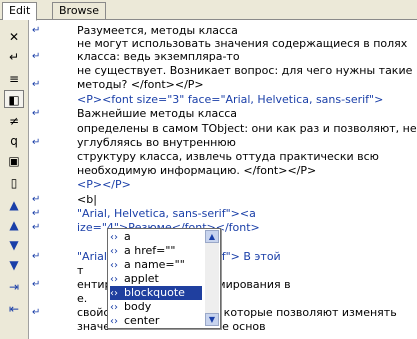  I want to click on autocomplete-item: ‹› applet, so click(156, 279).